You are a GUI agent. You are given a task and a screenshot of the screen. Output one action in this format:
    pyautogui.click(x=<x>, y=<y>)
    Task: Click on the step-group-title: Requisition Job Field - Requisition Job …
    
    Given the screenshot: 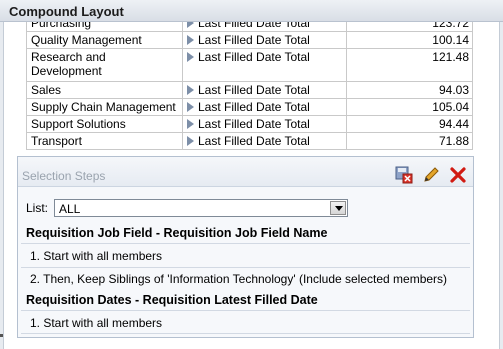 What is the action you would take?
    pyautogui.click(x=177, y=233)
    